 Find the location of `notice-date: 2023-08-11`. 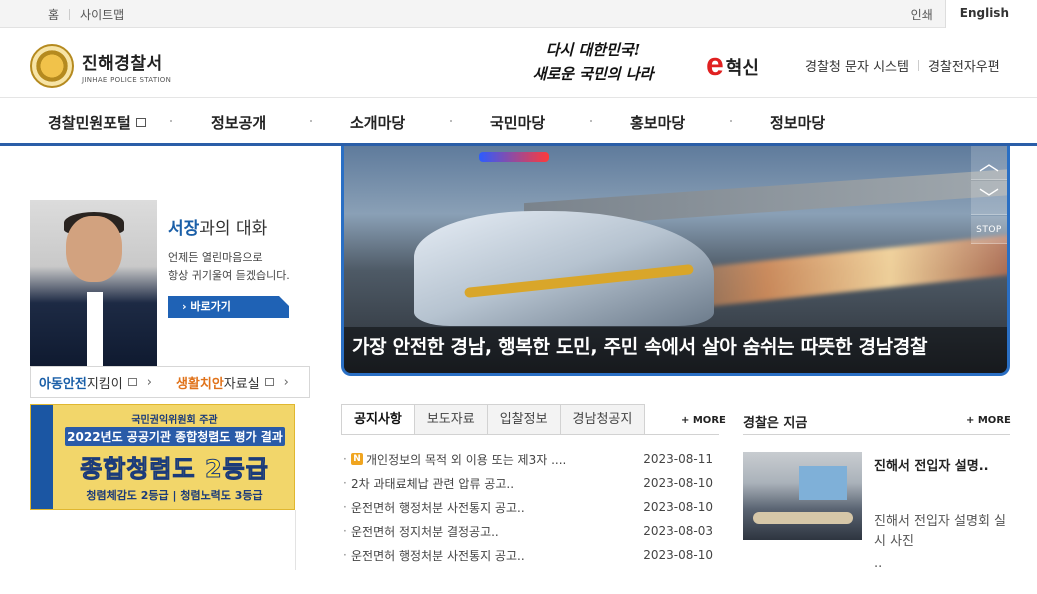

notice-date: 2023-08-11 is located at coordinates (678, 459).